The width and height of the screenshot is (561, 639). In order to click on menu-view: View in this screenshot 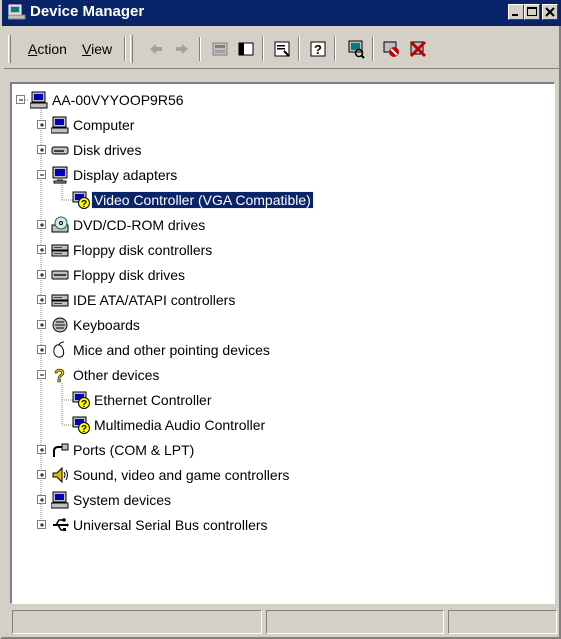, I will do `click(97, 49)`.